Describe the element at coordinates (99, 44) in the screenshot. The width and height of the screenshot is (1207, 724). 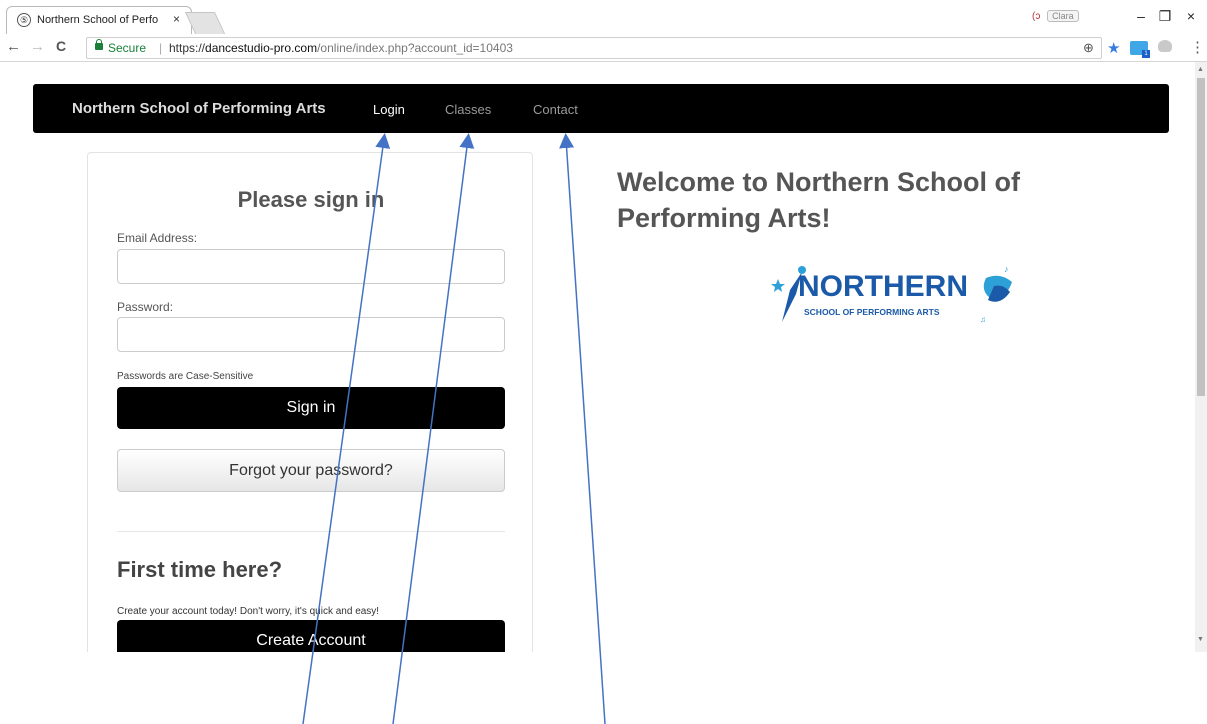
I see `lock-icon` at that location.